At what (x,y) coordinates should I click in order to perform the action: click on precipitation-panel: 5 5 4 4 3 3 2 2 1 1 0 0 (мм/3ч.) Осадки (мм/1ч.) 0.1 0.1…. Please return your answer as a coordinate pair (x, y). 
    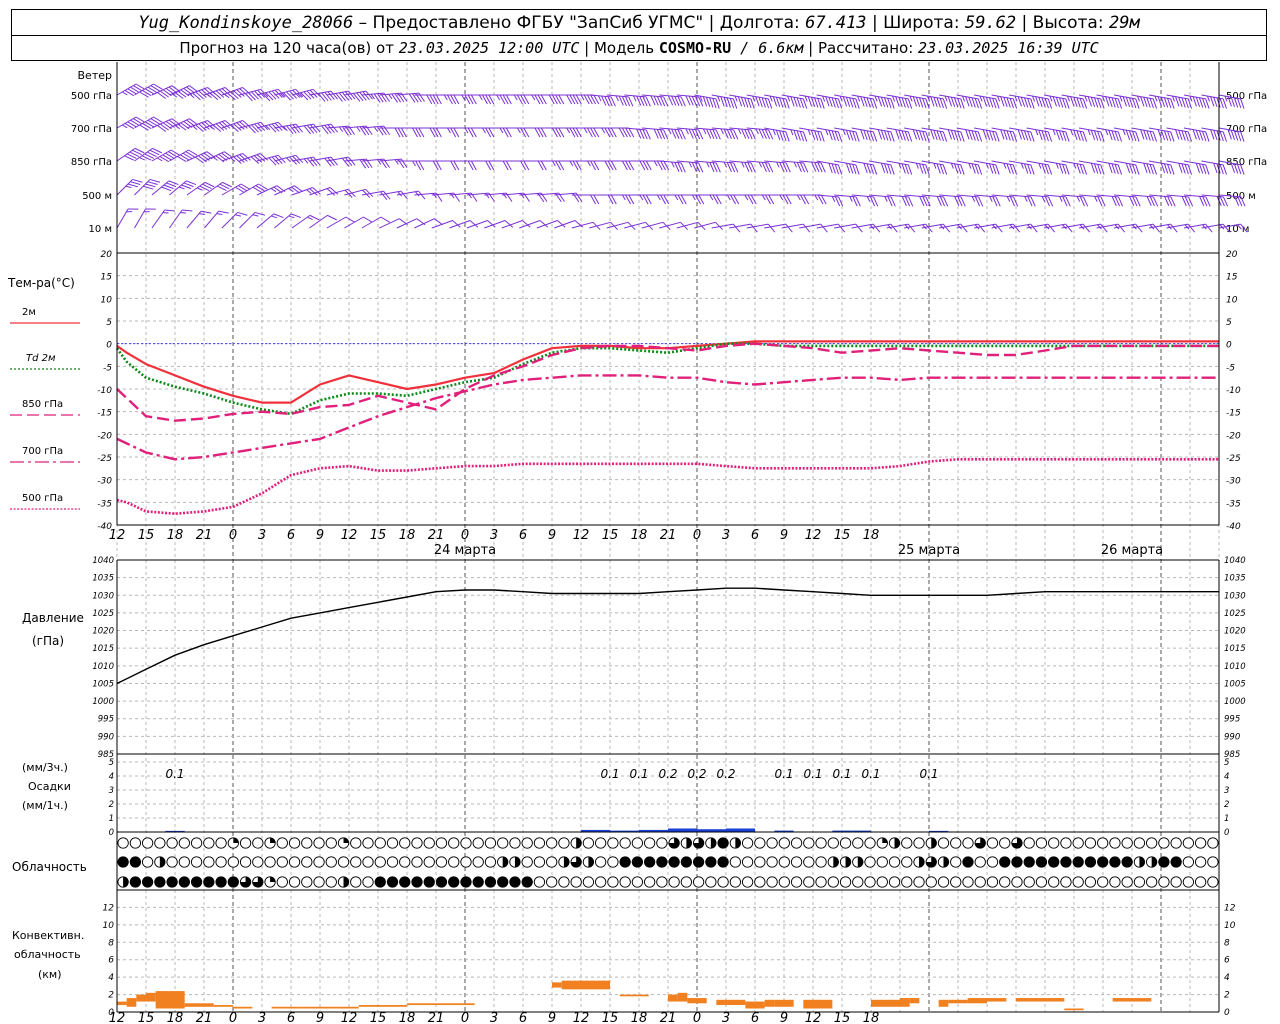
    Looking at the image, I should click on (625, 798).